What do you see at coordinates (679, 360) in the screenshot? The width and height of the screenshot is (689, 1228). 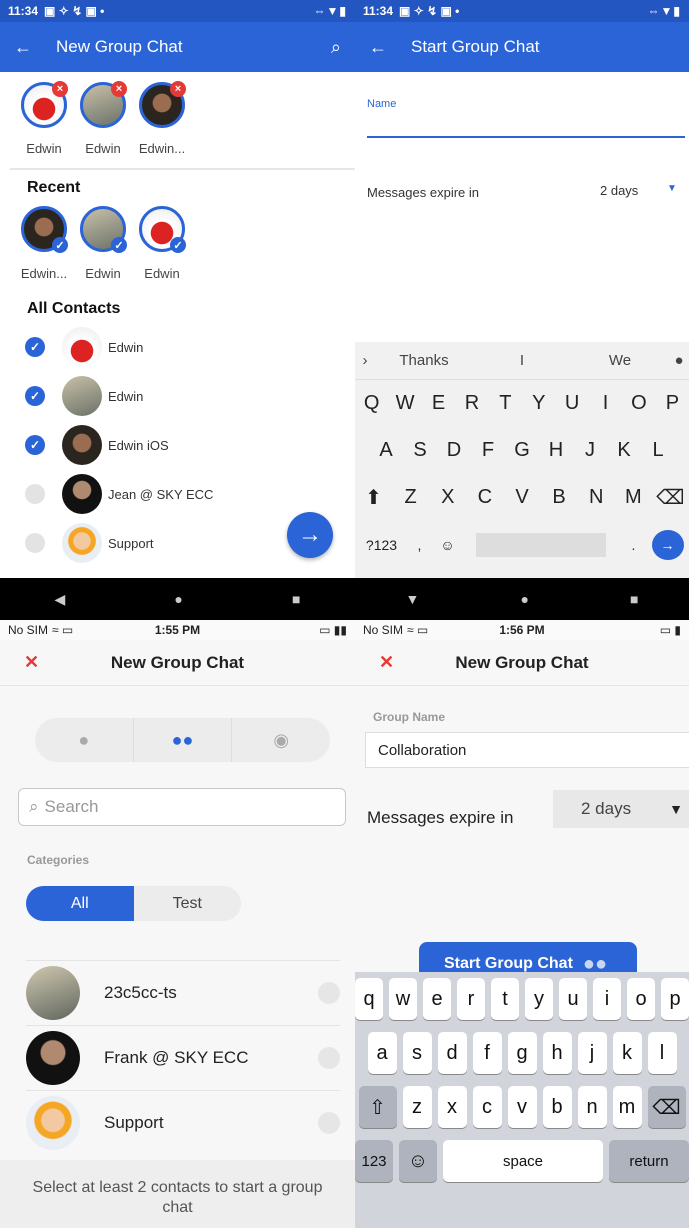 I see `mic-icon: ●` at bounding box center [679, 360].